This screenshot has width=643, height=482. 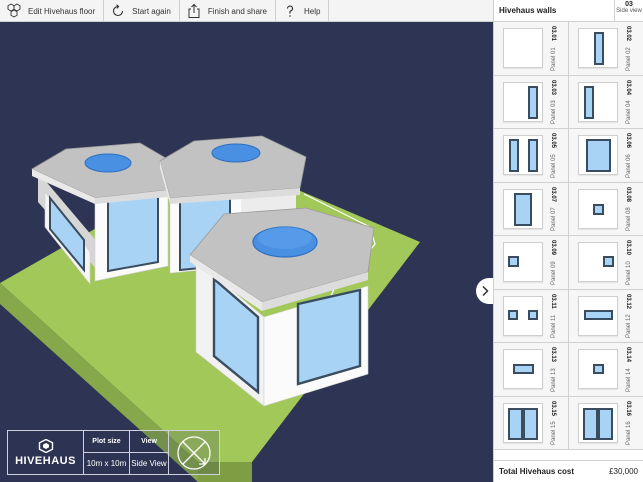 What do you see at coordinates (151, 11) in the screenshot?
I see `start-again-label: Start again` at bounding box center [151, 11].